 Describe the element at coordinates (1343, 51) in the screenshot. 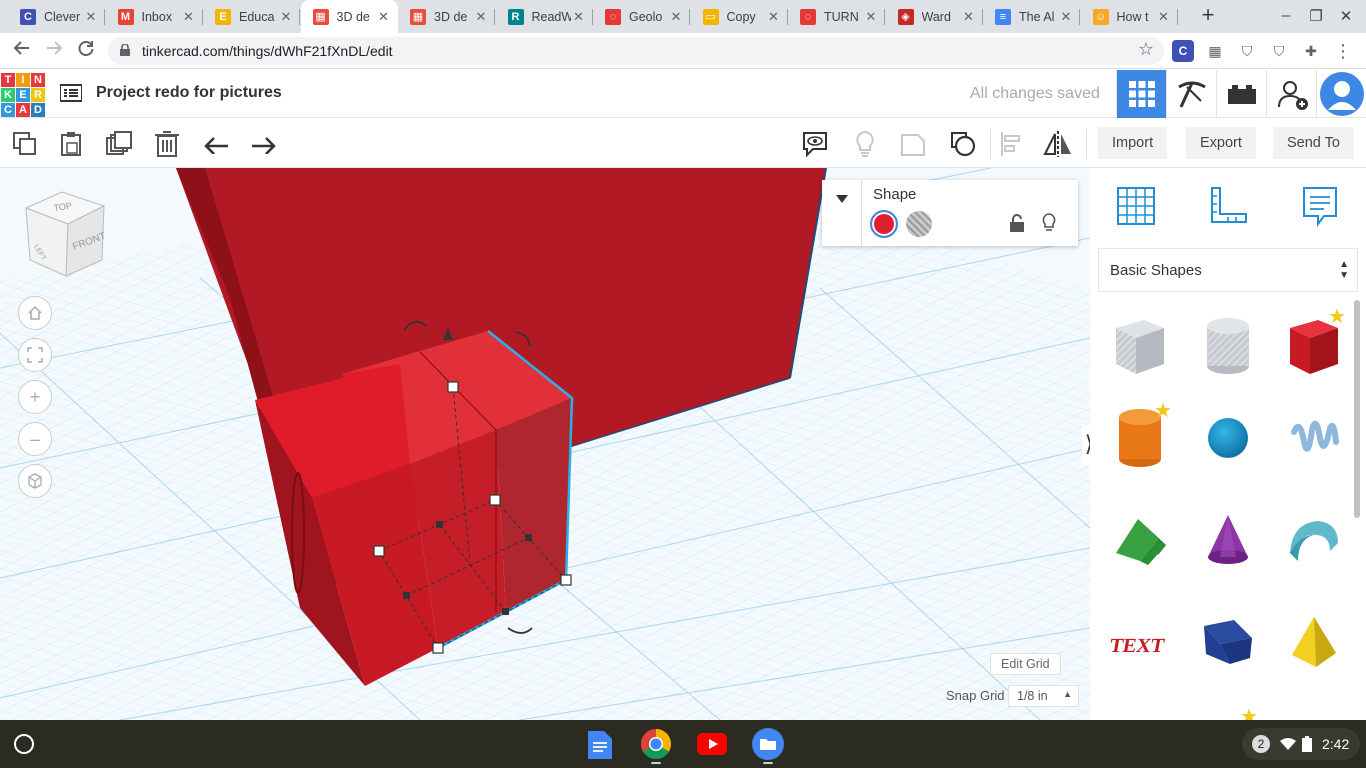

I see `browser-menu-icon: ⋮` at that location.